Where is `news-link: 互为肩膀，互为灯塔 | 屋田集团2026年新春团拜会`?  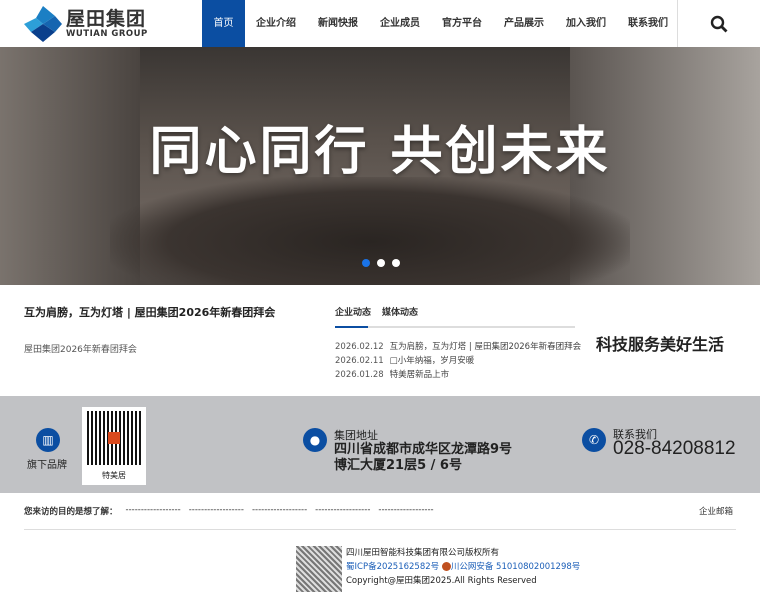 news-link: 互为肩膀，互为灯塔 | 屋田集团2026年新春团拜会 is located at coordinates (485, 347).